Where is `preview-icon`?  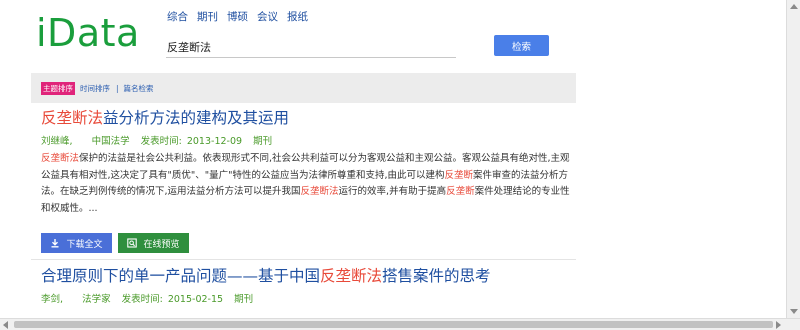
preview-icon is located at coordinates (132, 243).